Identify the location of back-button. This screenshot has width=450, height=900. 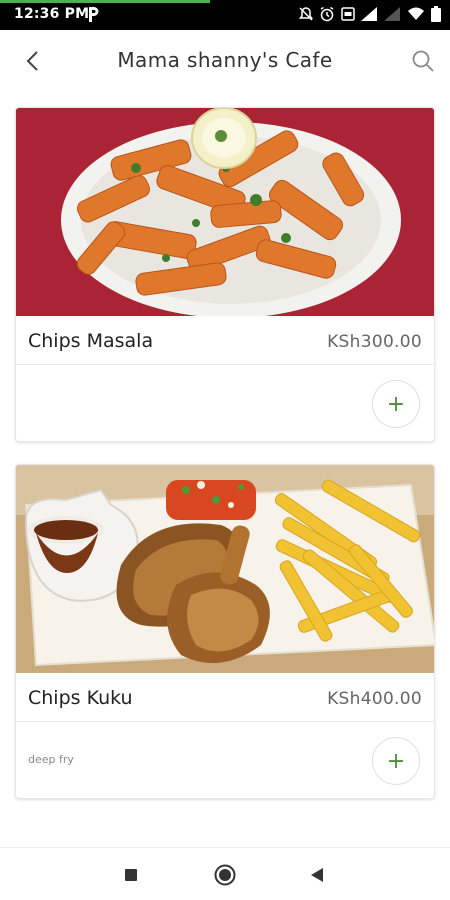
(33, 61).